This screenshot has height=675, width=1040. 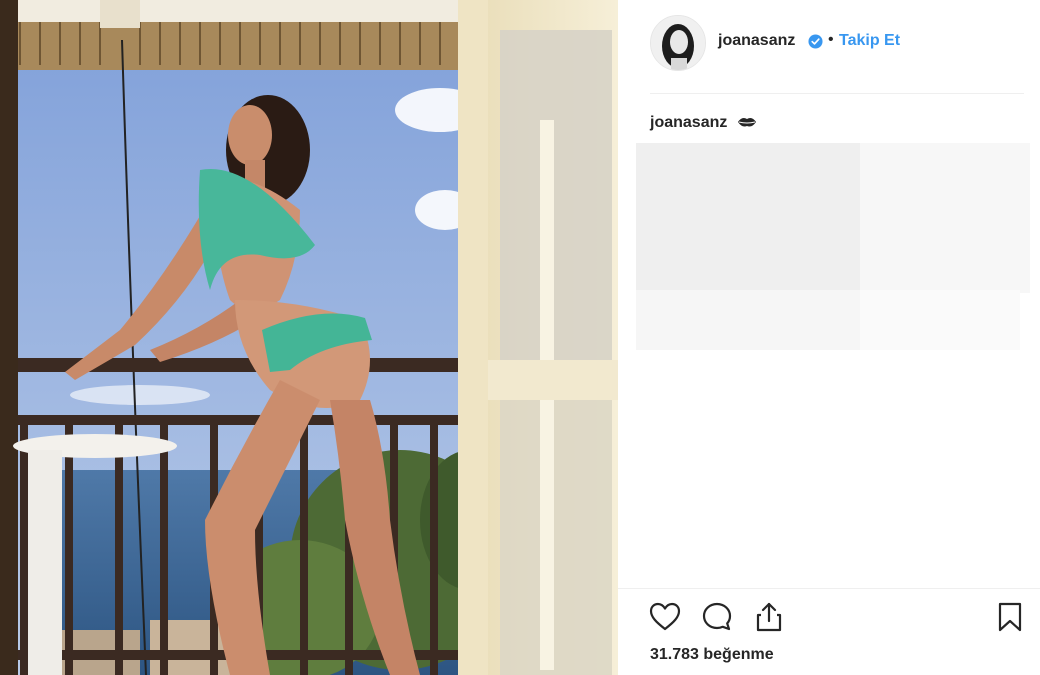 What do you see at coordinates (665, 617) in the screenshot?
I see `heart-icon` at bounding box center [665, 617].